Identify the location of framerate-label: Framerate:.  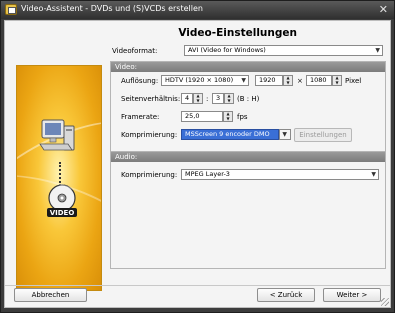
(140, 117).